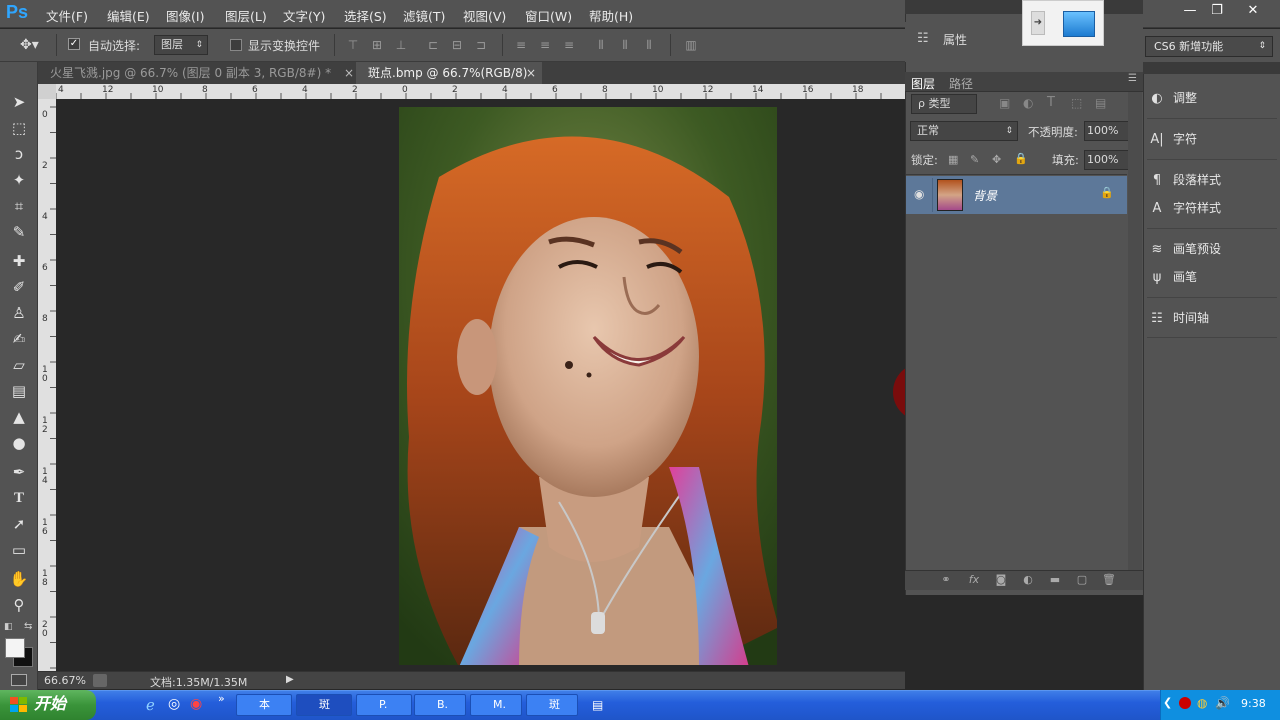 This screenshot has width=1280, height=720. What do you see at coordinates (65, 680) in the screenshot?
I see `zoom-level: 66.67%` at bounding box center [65, 680].